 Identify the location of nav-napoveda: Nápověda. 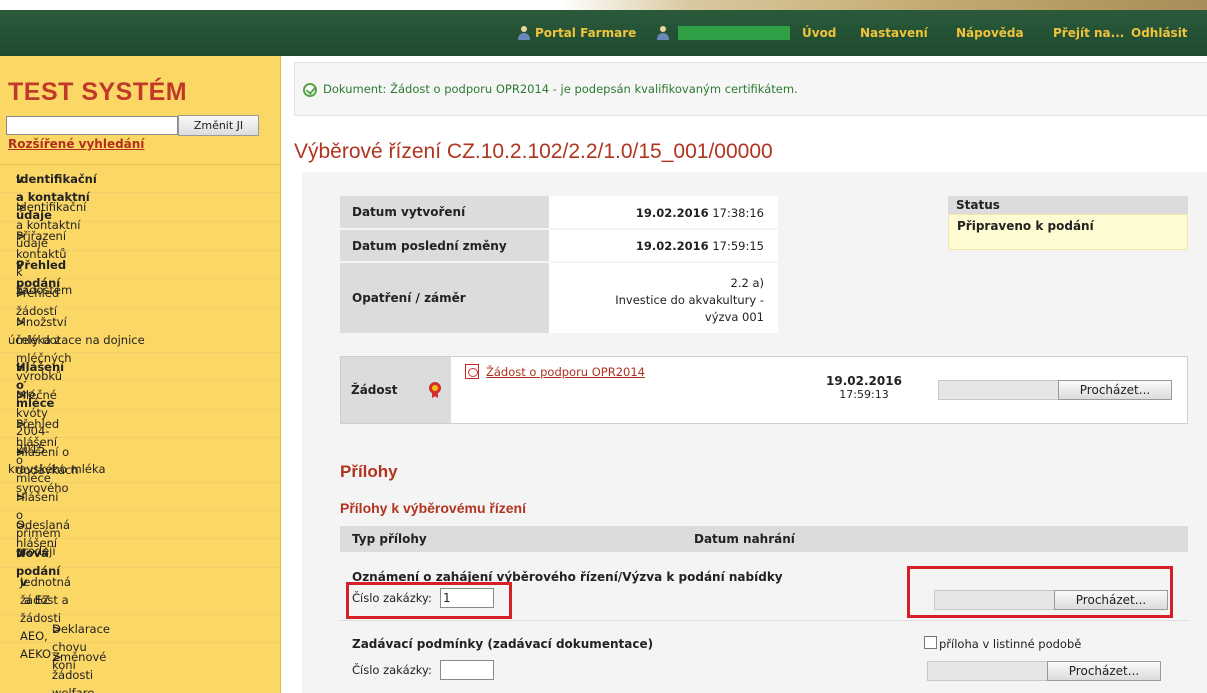
(990, 33).